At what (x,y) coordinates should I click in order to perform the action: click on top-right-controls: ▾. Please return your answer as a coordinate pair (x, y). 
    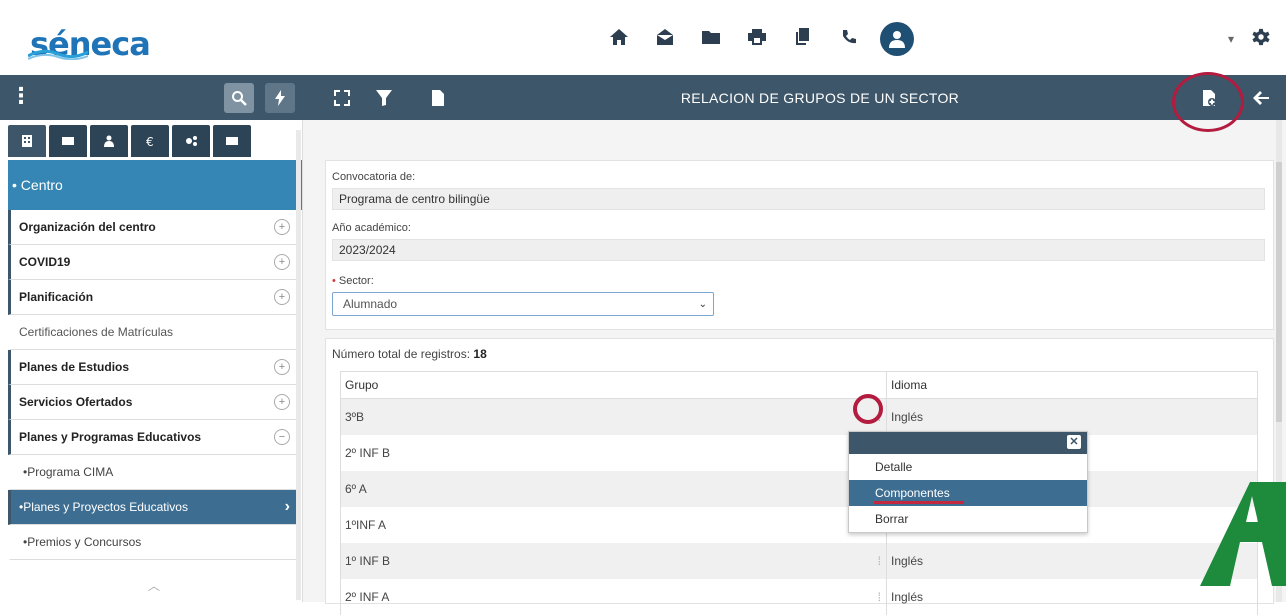
    Looking at the image, I should click on (1249, 38).